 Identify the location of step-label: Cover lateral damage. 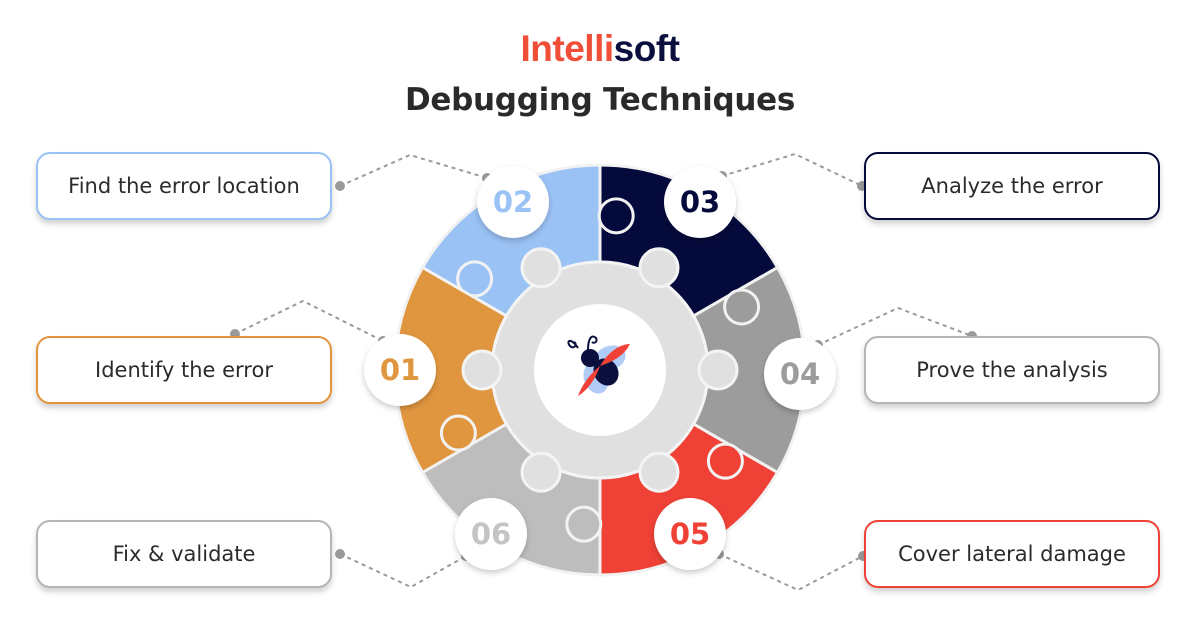
(1012, 554).